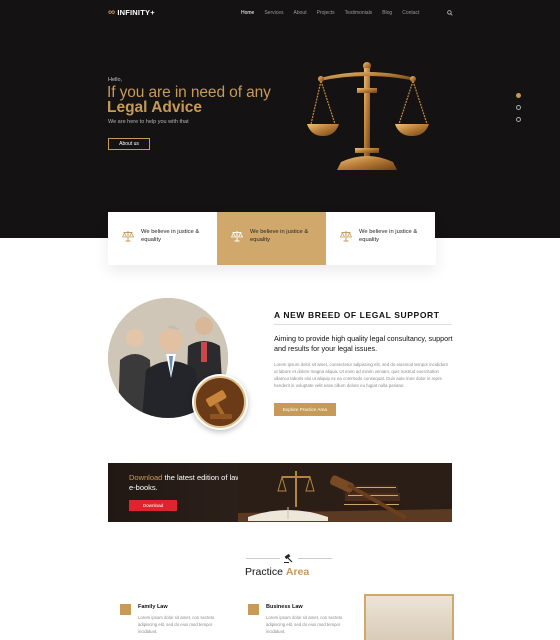 The height and width of the screenshot is (640, 560). Describe the element at coordinates (153, 505) in the screenshot. I see `download-button: Download` at that location.